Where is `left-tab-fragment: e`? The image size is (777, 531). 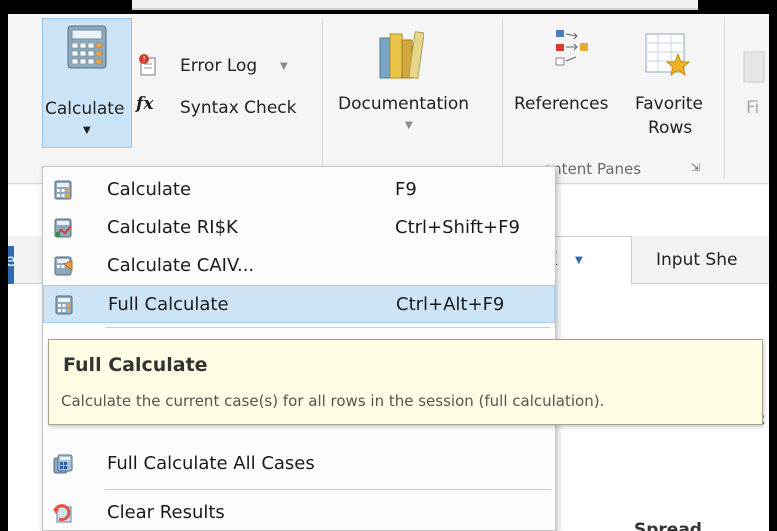 left-tab-fragment: e is located at coordinates (12, 261).